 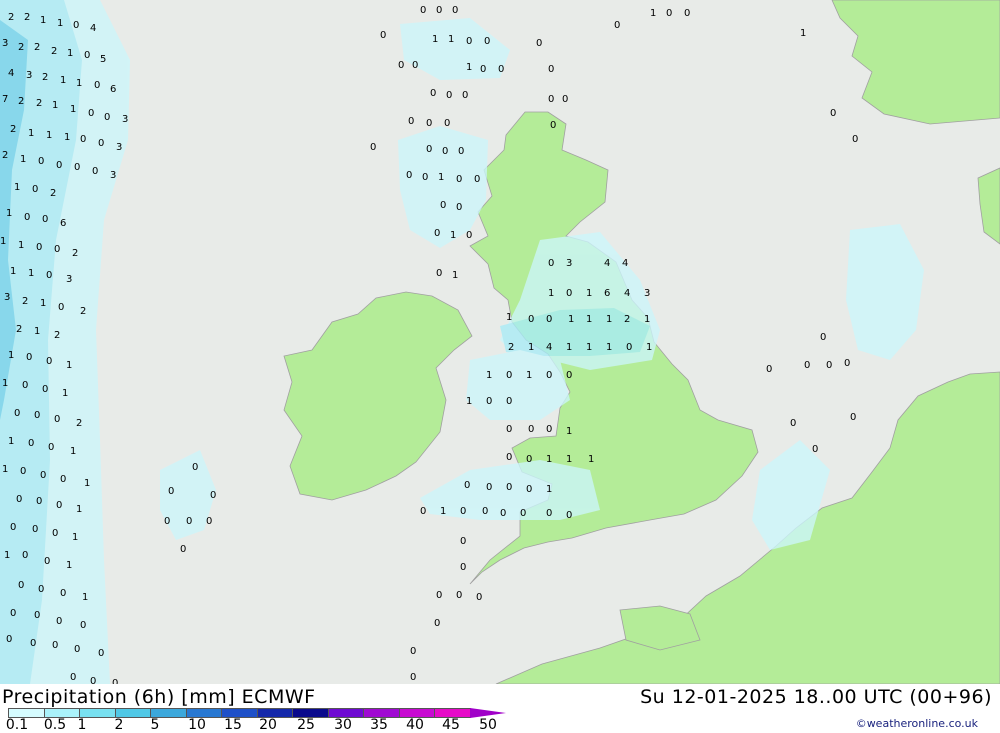 I want to click on legend-tick: 15, so click(x=233, y=725).